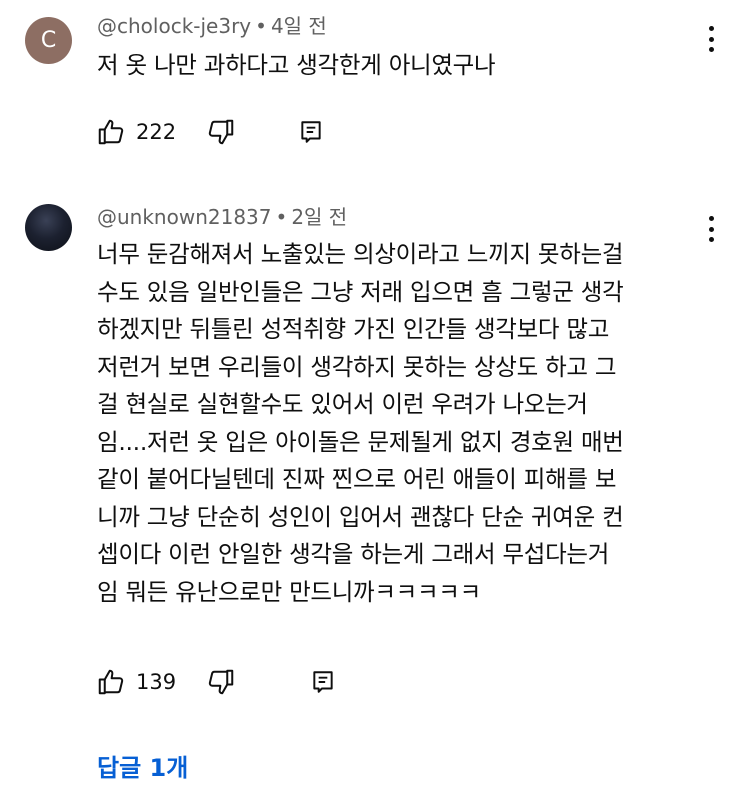  I want to click on avatar-letter: C, so click(48, 40).